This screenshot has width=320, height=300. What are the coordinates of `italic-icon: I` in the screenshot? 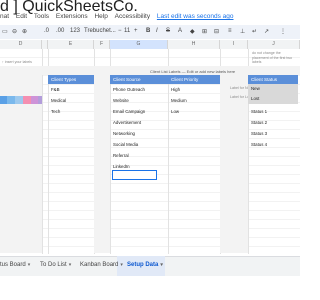 It's located at (157, 31).